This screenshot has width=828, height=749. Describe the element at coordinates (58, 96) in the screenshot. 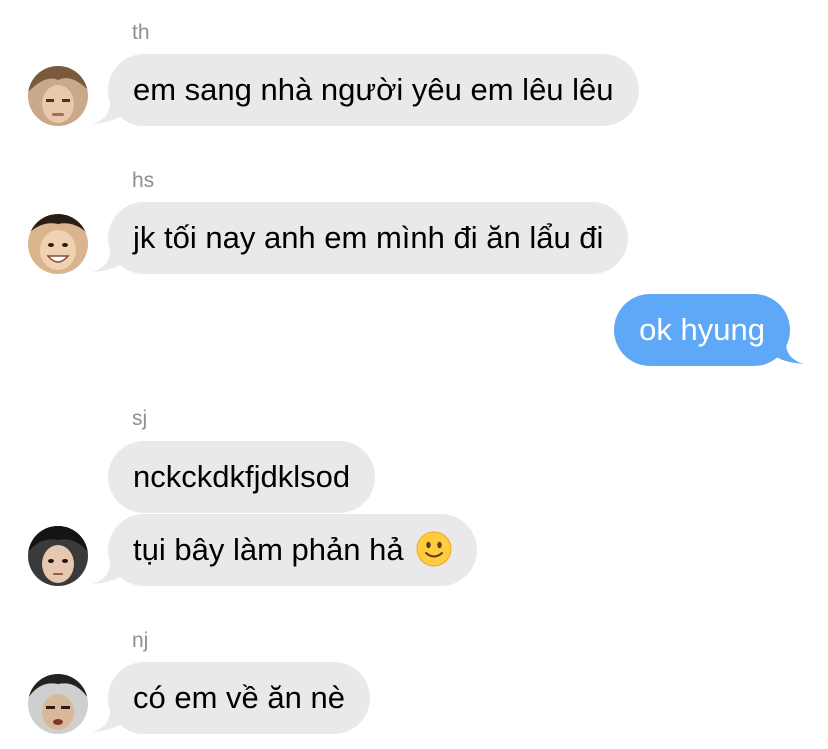

I see `avatar-th` at that location.